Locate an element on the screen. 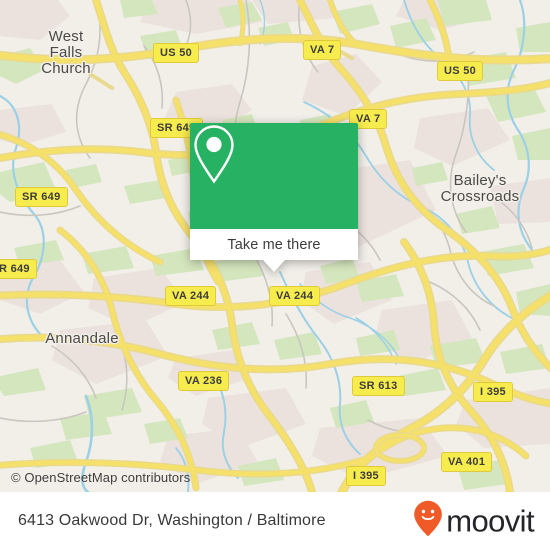 Image resolution: width=550 pixels, height=550 pixels. take-me-there-label: Take me there is located at coordinates (274, 244).